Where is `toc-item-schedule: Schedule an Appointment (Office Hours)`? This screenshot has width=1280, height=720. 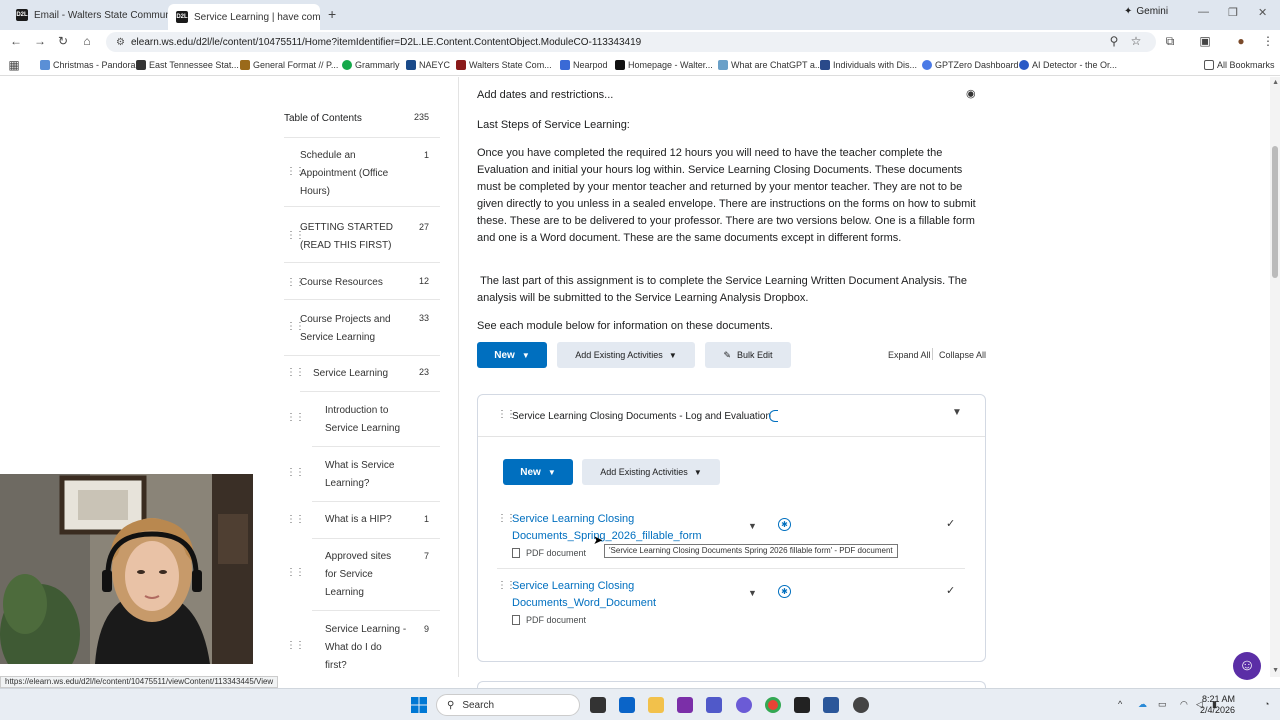
toc-item-schedule: Schedule an Appointment (Office Hours) is located at coordinates (344, 174).